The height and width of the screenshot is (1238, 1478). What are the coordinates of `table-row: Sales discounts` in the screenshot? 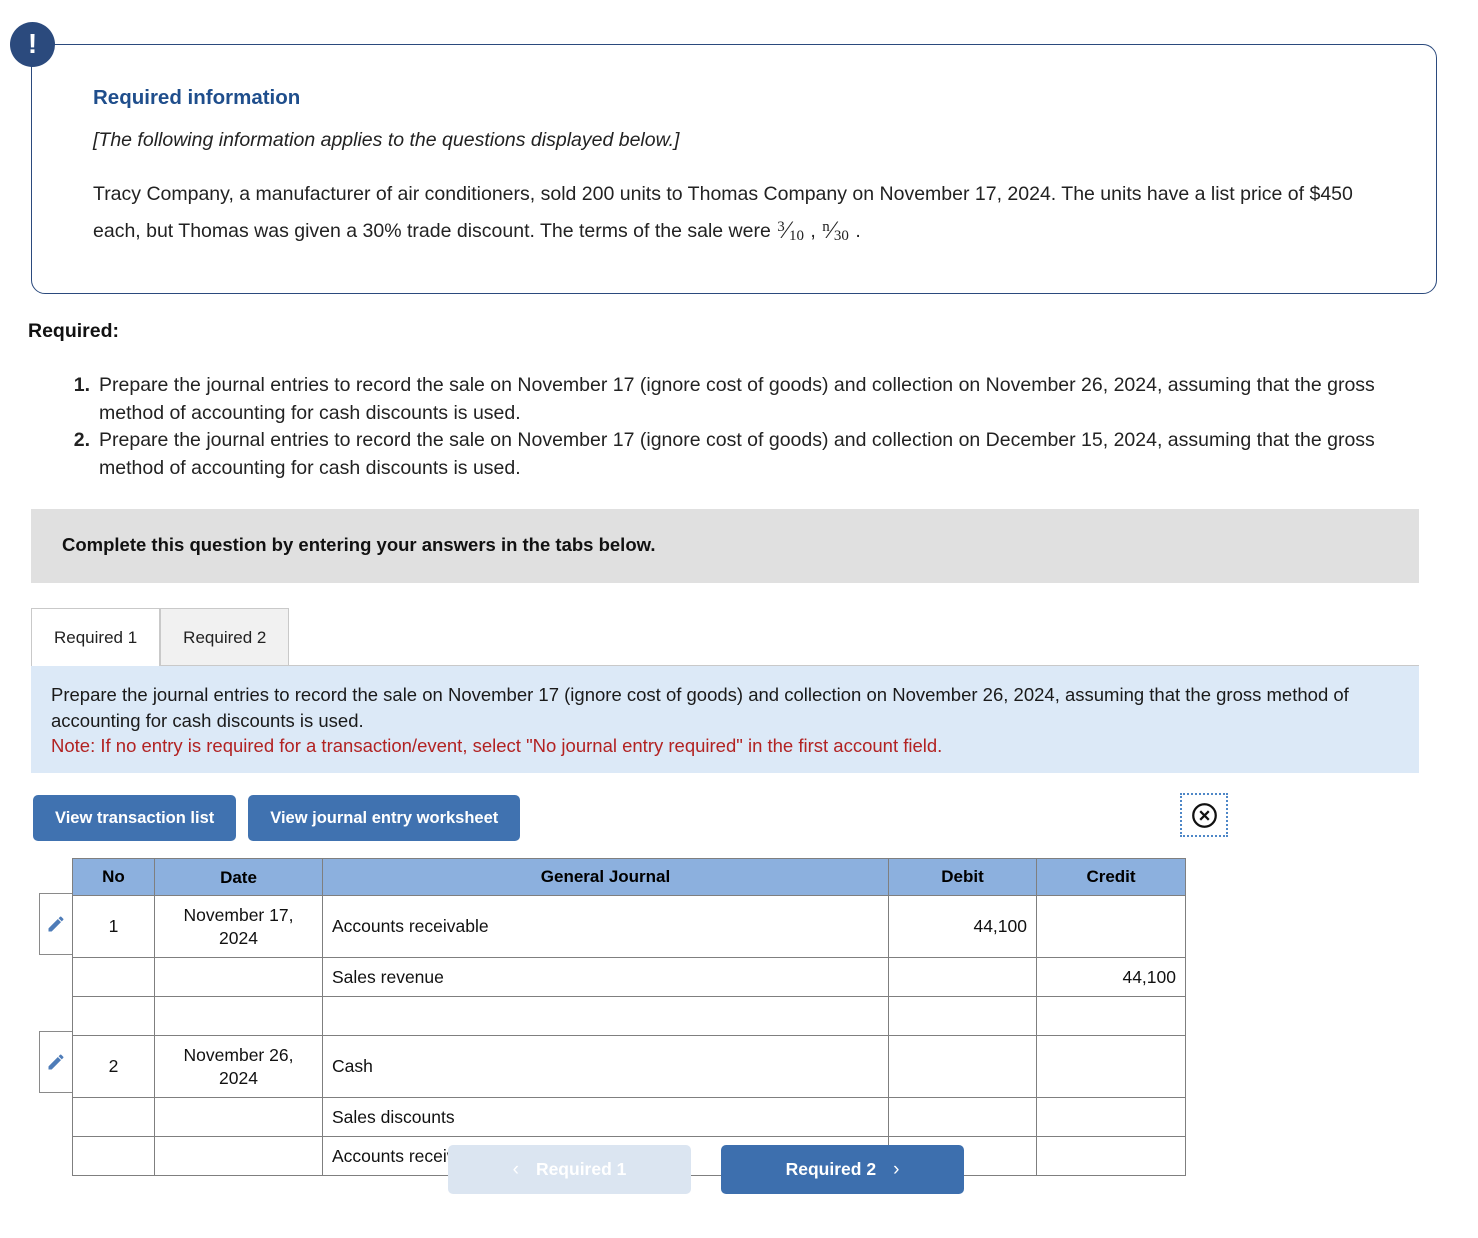 It's located at (629, 1117).